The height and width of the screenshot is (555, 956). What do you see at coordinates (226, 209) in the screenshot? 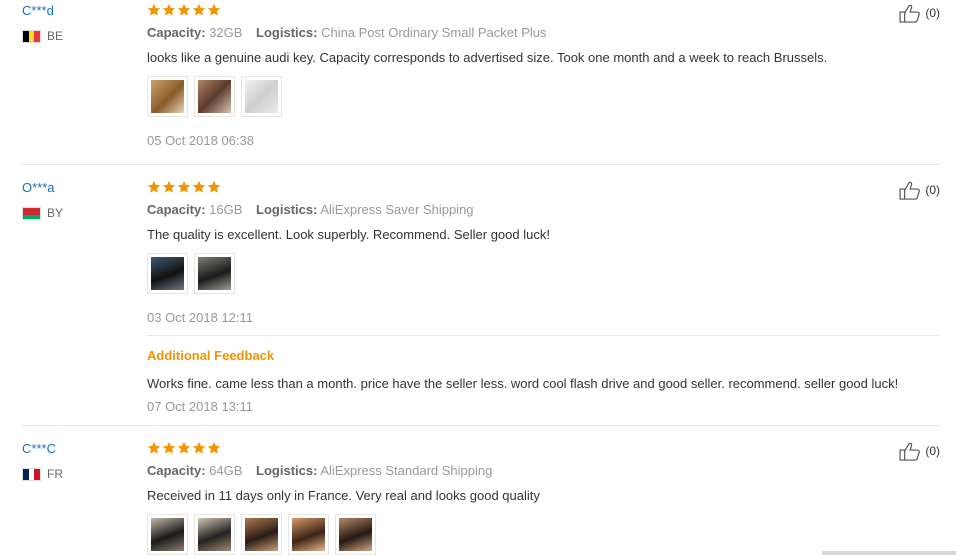
I see `capacity-value: 16GB` at bounding box center [226, 209].